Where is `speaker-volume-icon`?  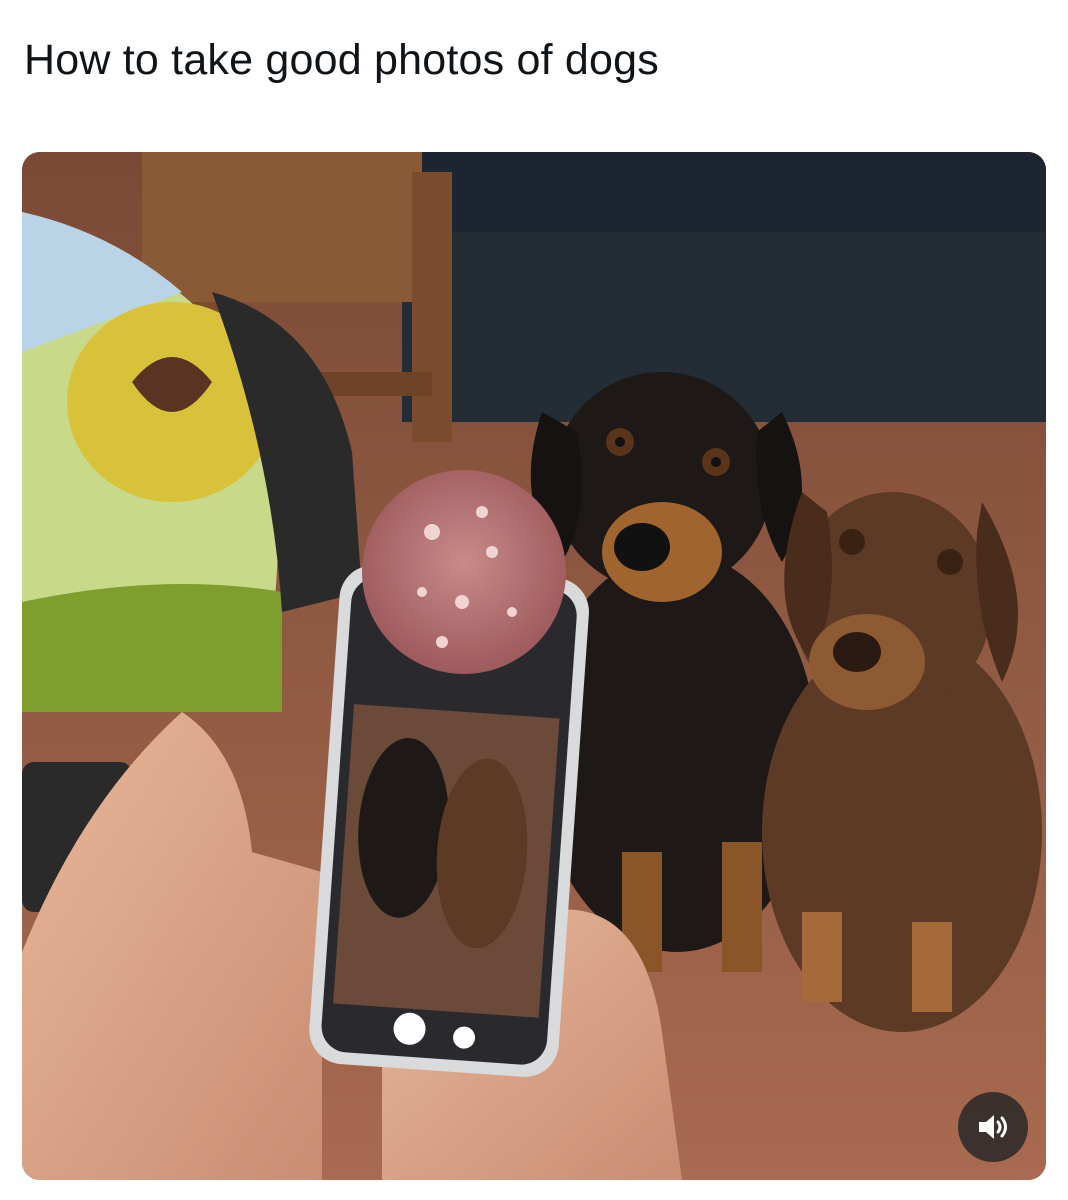
speaker-volume-icon is located at coordinates (993, 1127).